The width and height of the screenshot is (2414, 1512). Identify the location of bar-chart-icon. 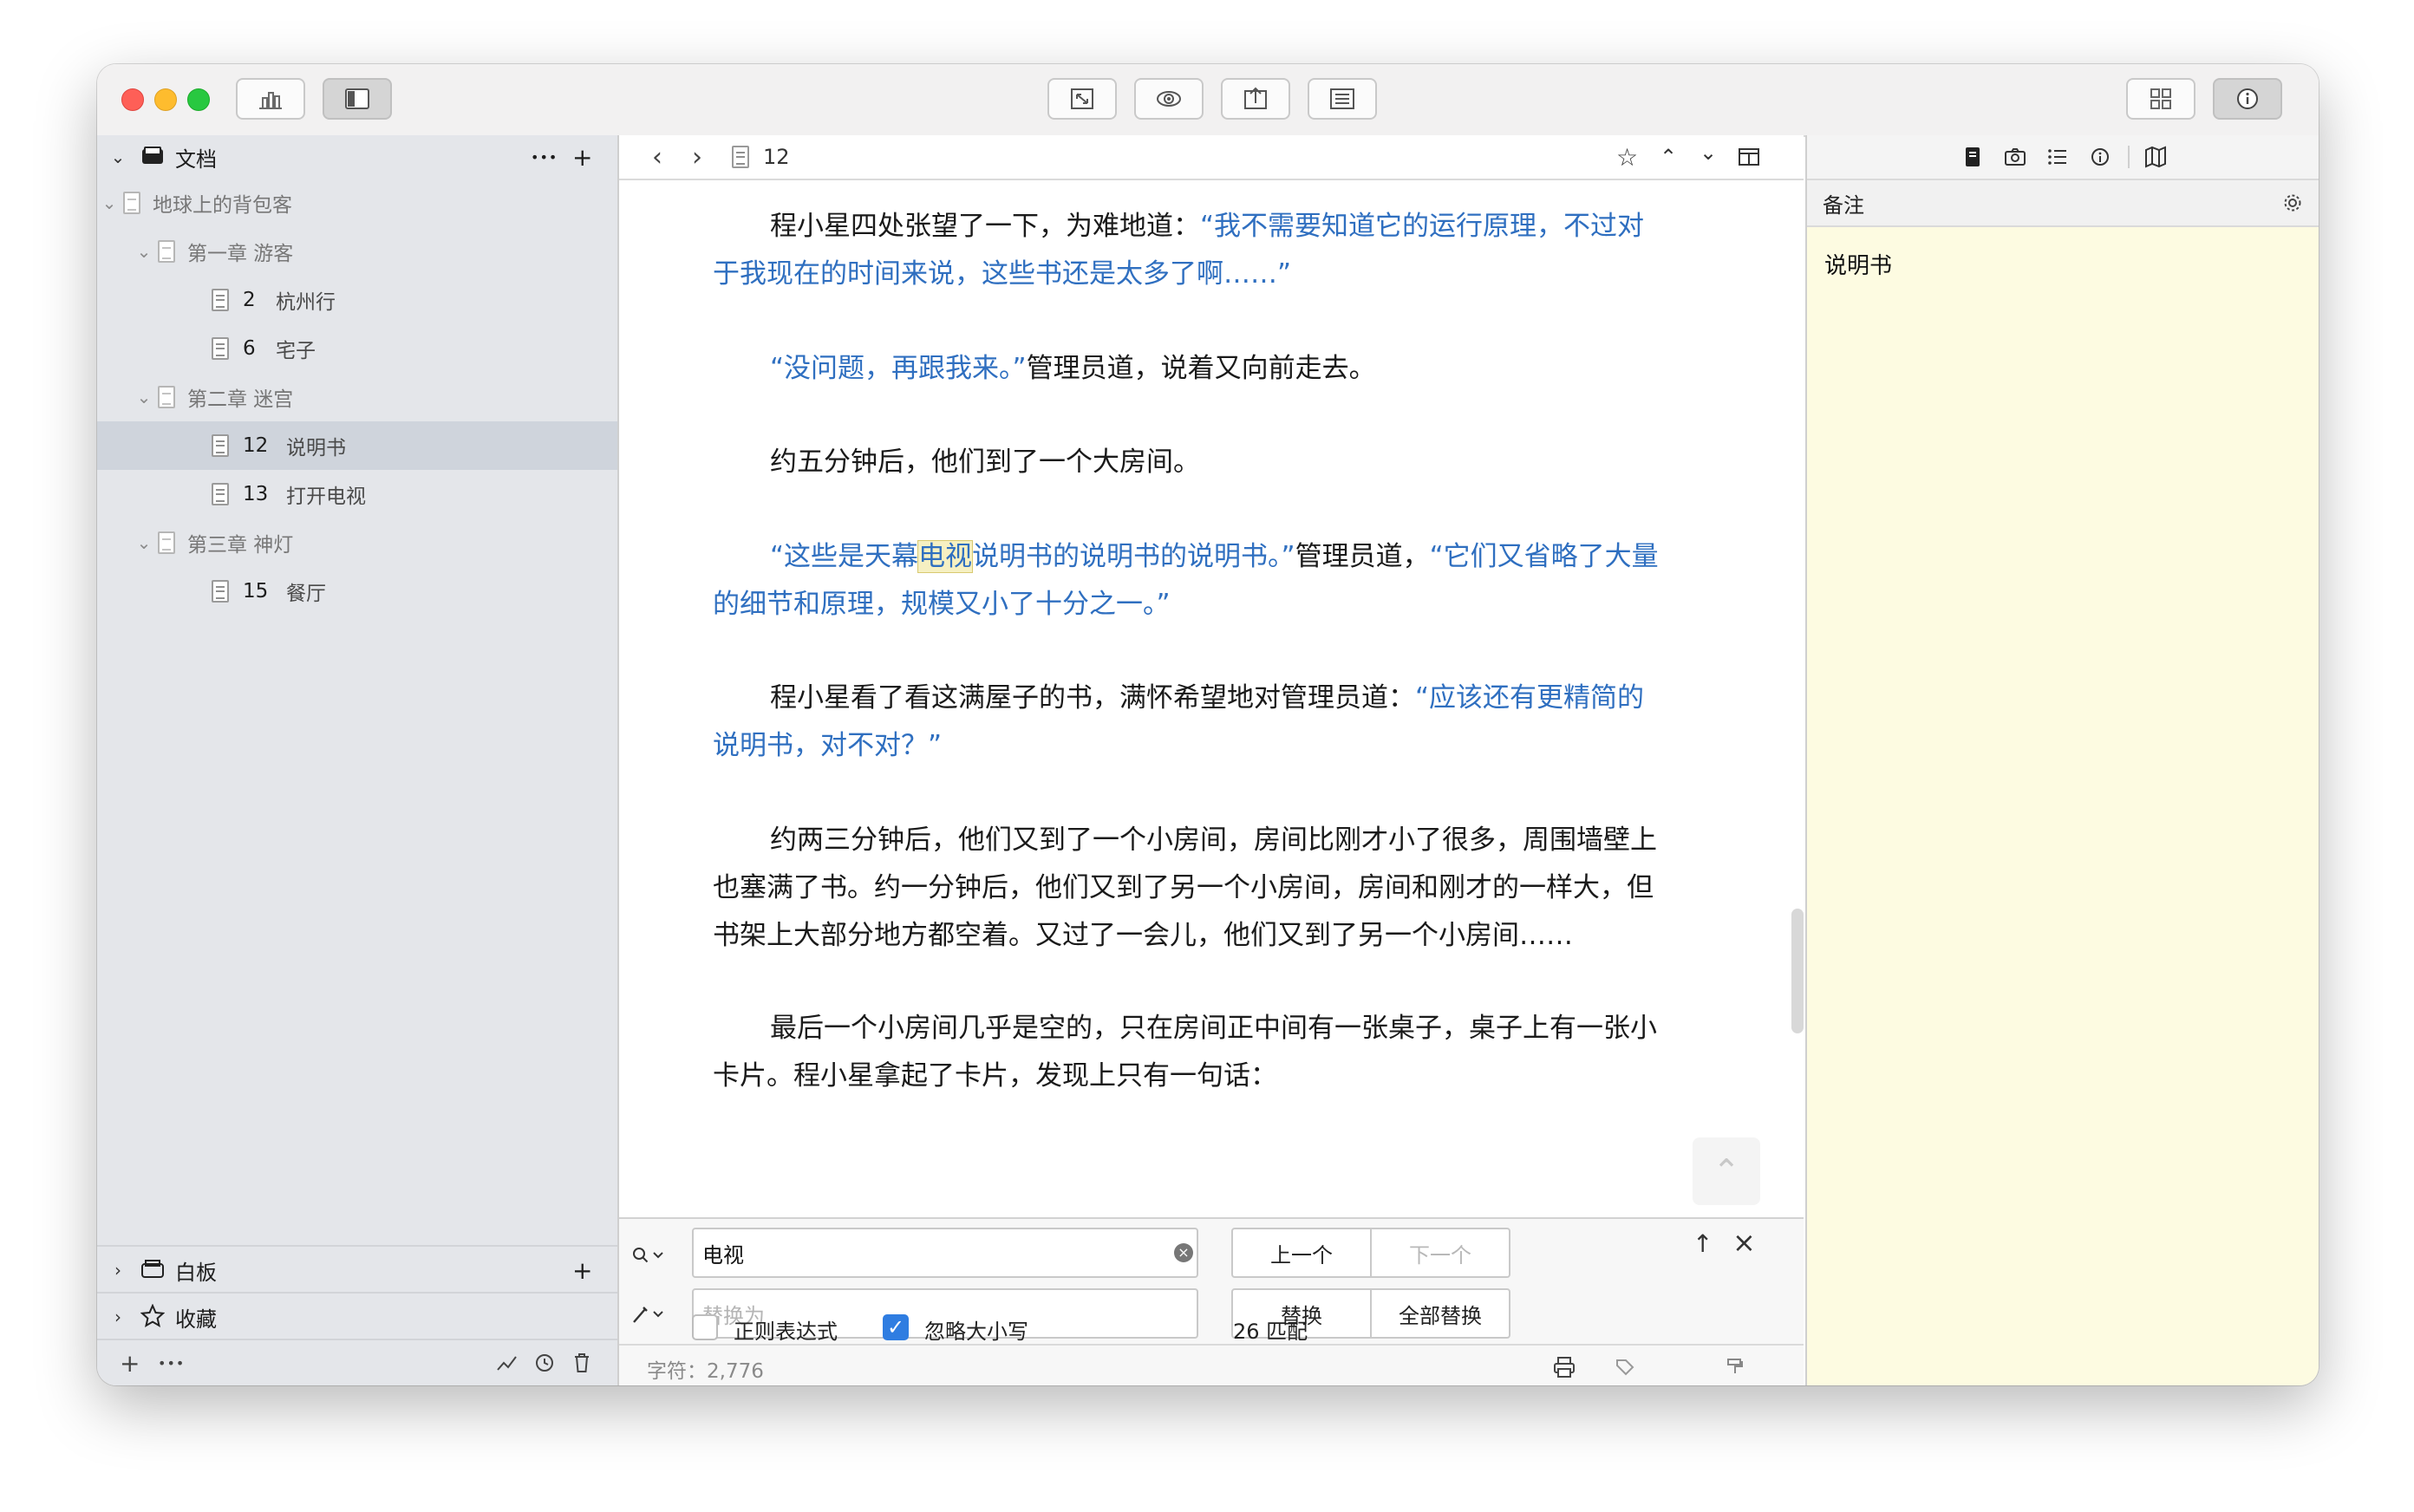
(271, 100).